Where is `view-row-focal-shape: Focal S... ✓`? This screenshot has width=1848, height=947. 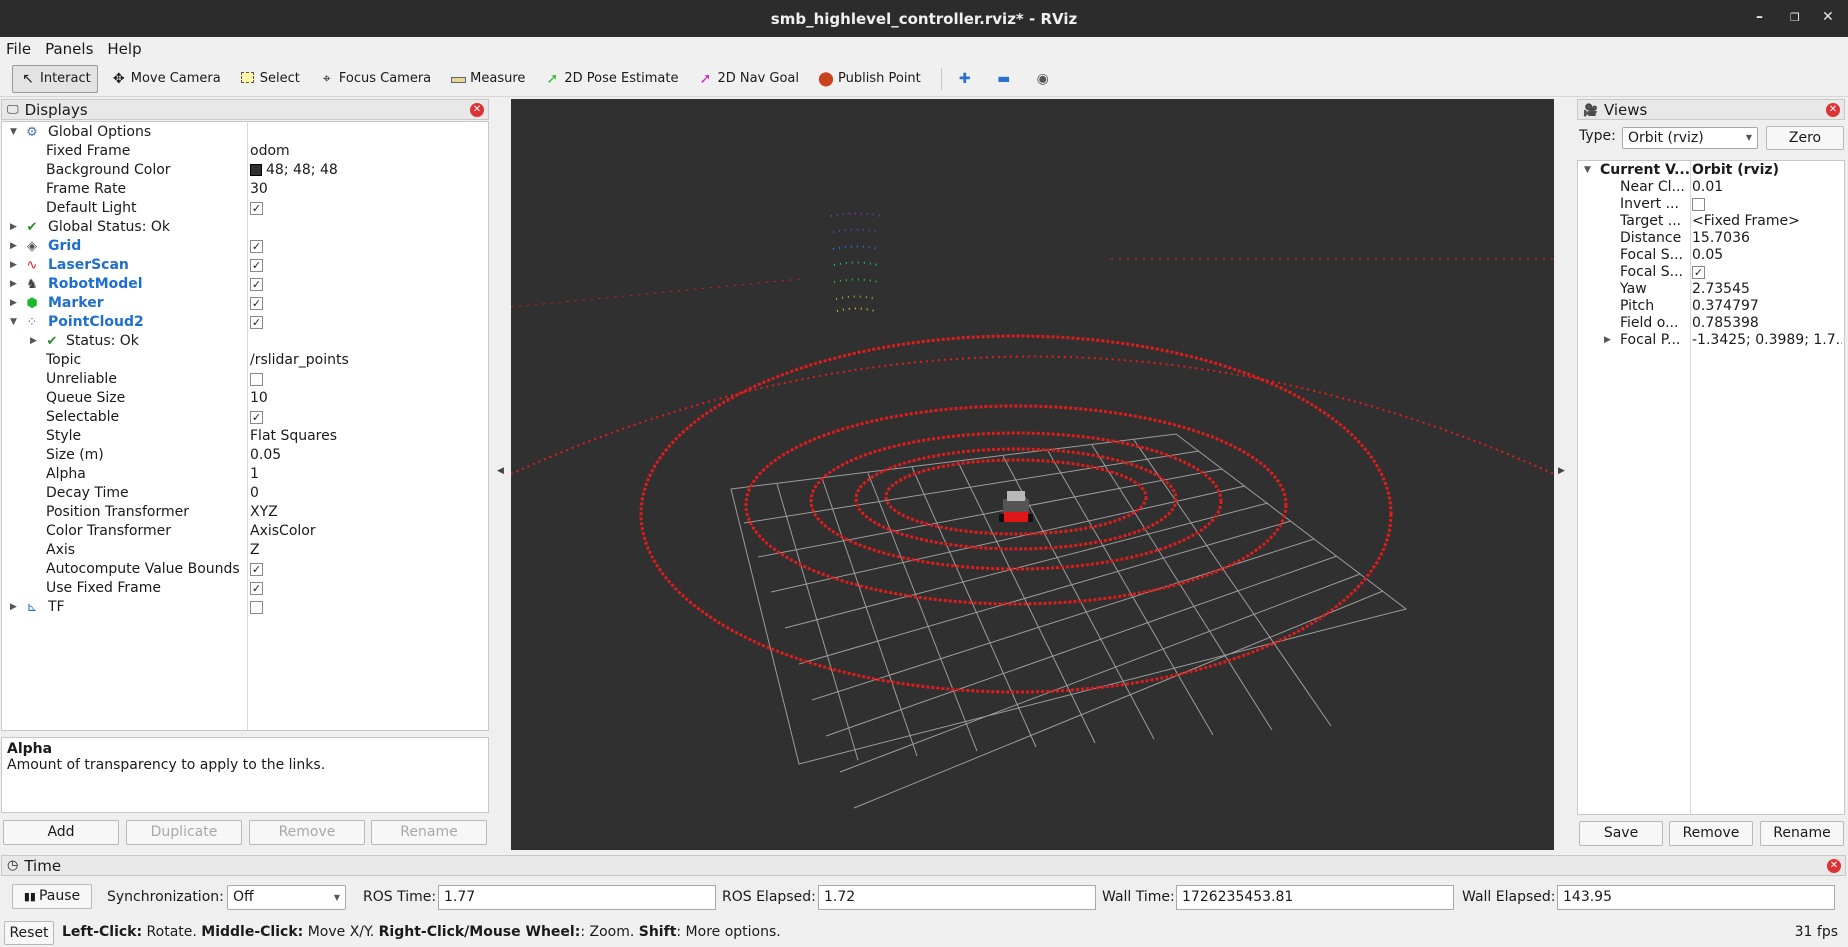
view-row-focal-shape: Focal S... ✓ is located at coordinates (1711, 272).